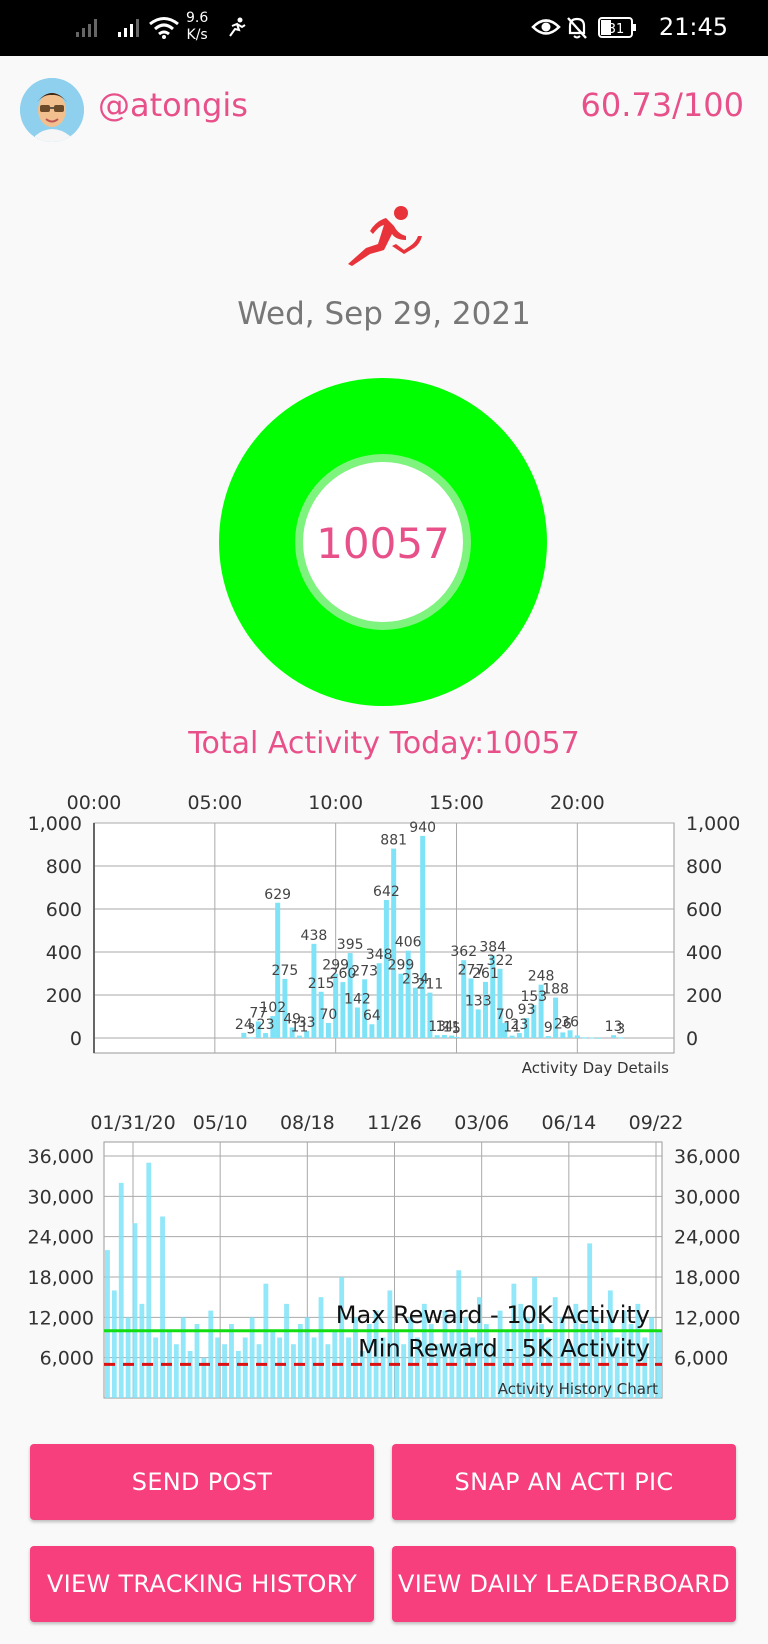 The image size is (768, 1644). Describe the element at coordinates (493, 1315) in the screenshot. I see `max-reward-label: Max Reward - 10K Activity` at that location.